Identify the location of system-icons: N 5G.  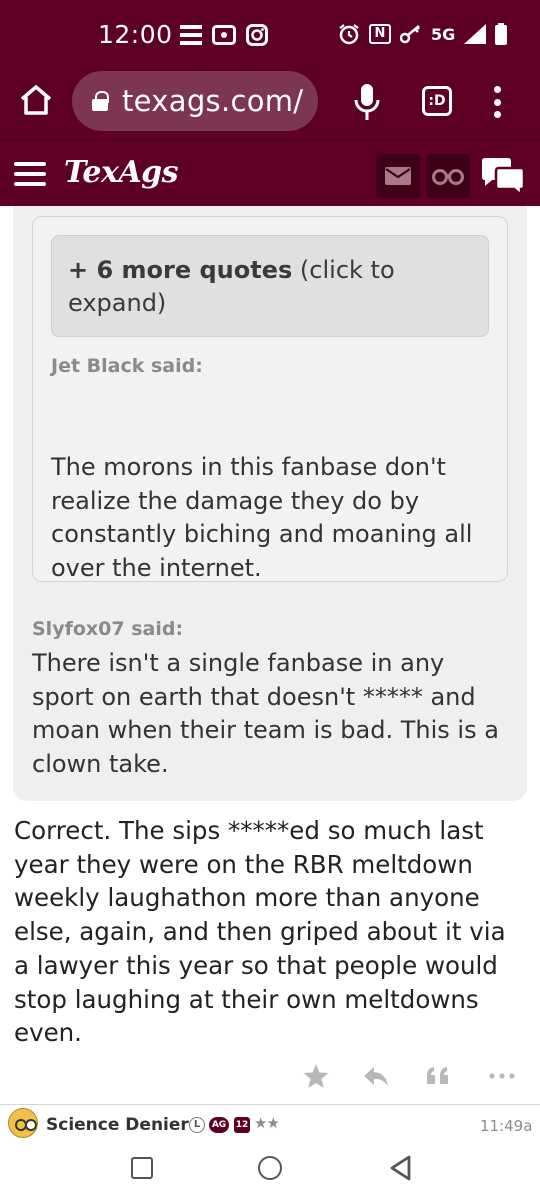
(423, 34).